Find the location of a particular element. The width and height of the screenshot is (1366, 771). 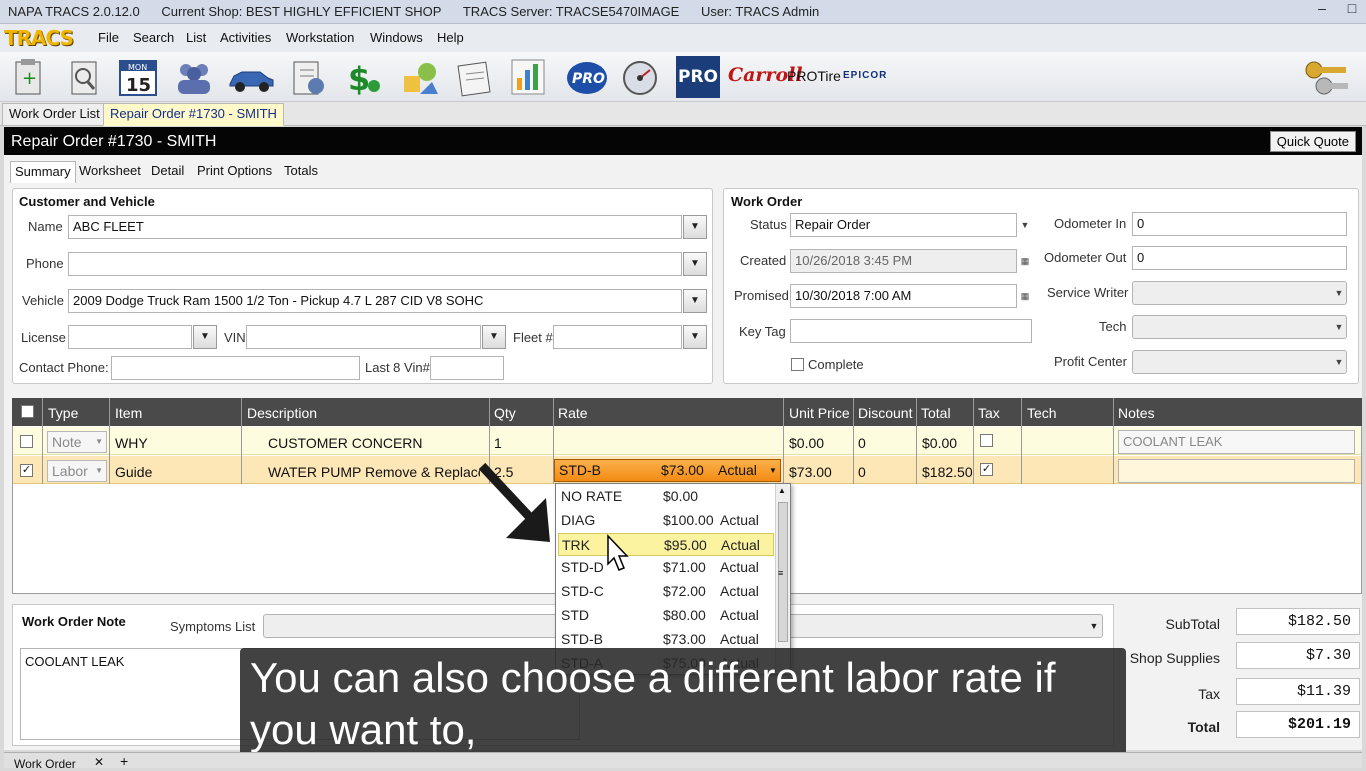

money-icon: $ is located at coordinates (364, 77).